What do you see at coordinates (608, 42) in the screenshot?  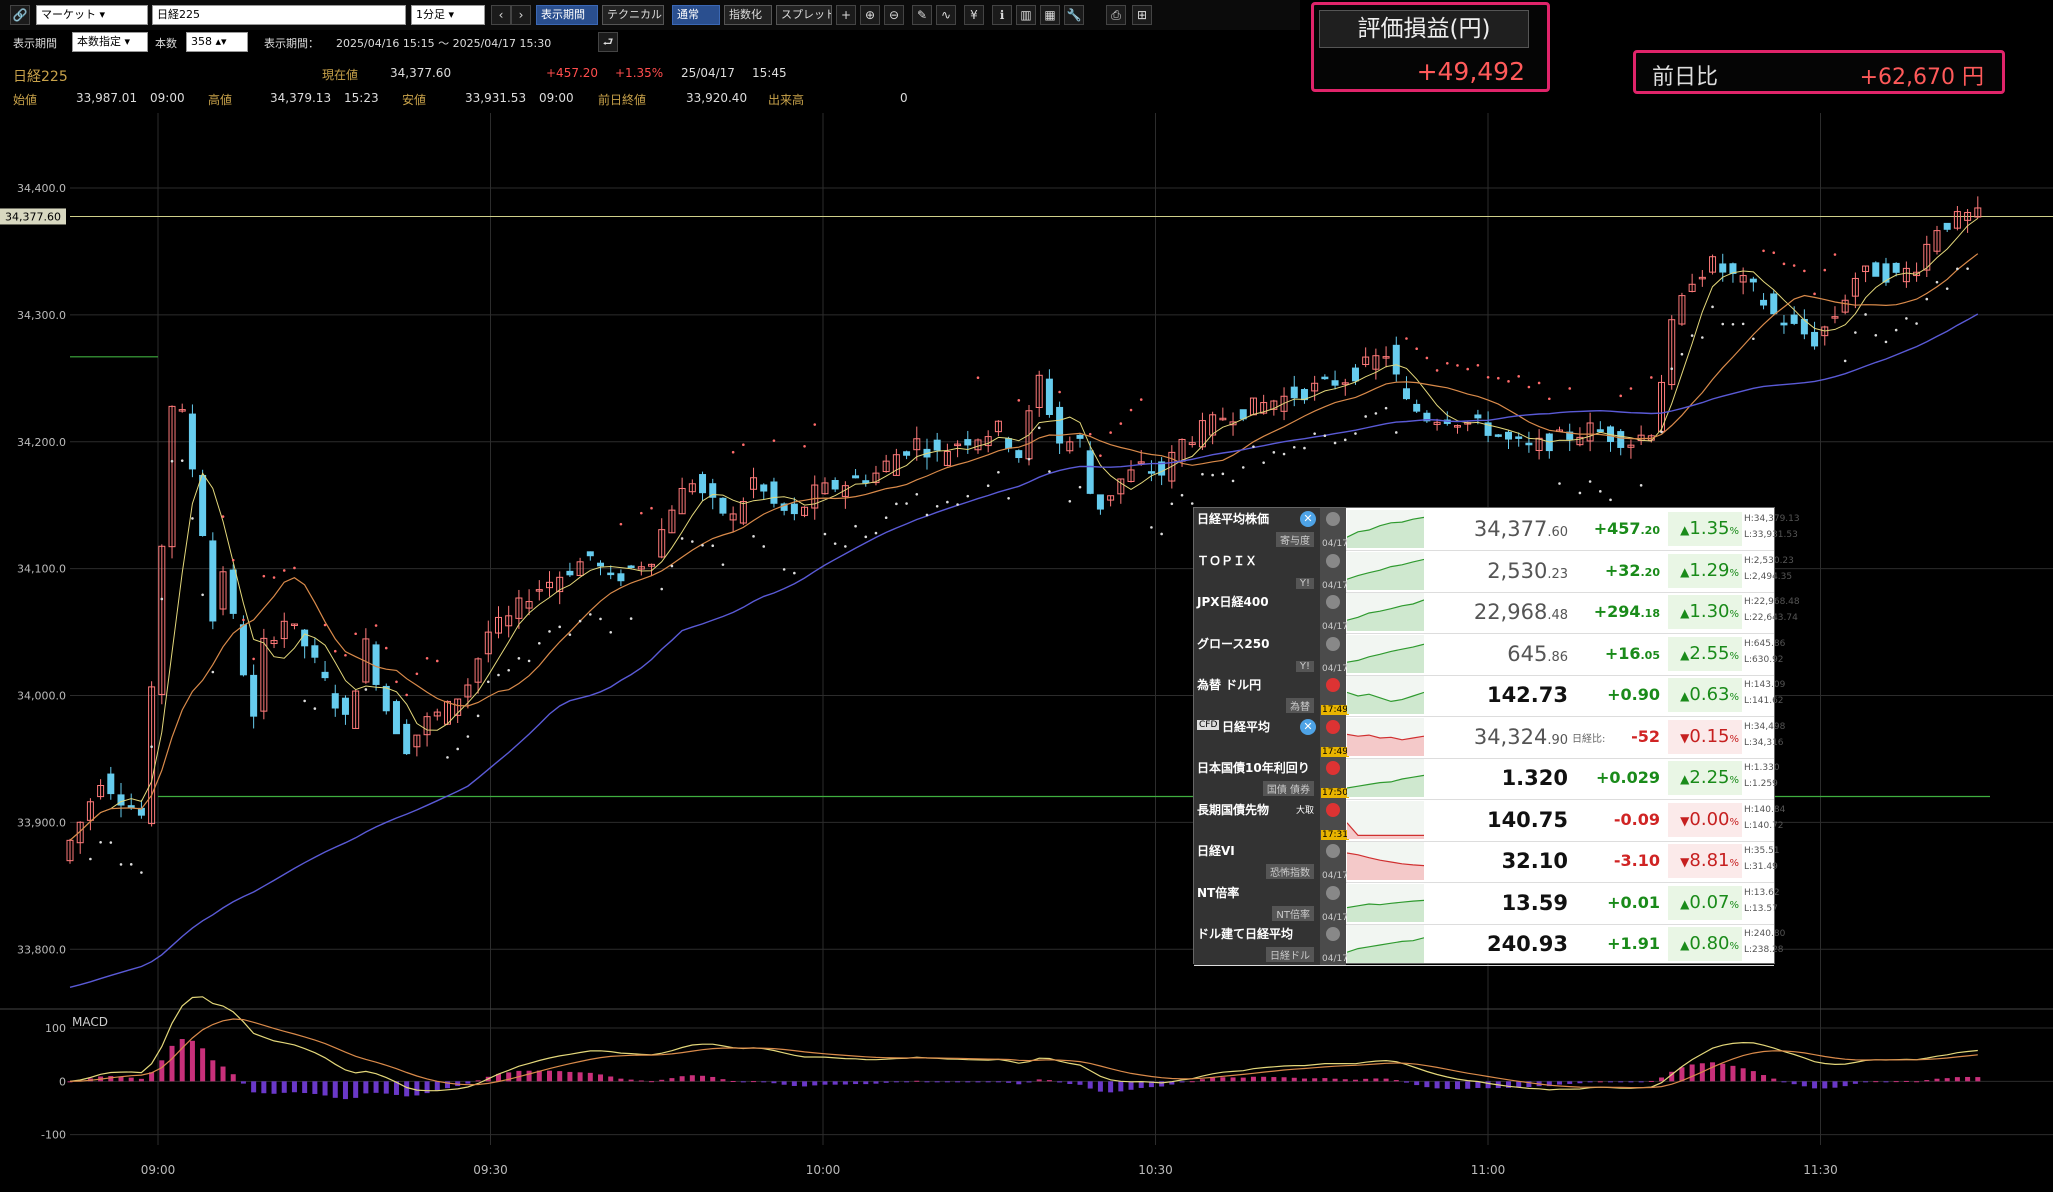 I see `return-icon: ⮐` at bounding box center [608, 42].